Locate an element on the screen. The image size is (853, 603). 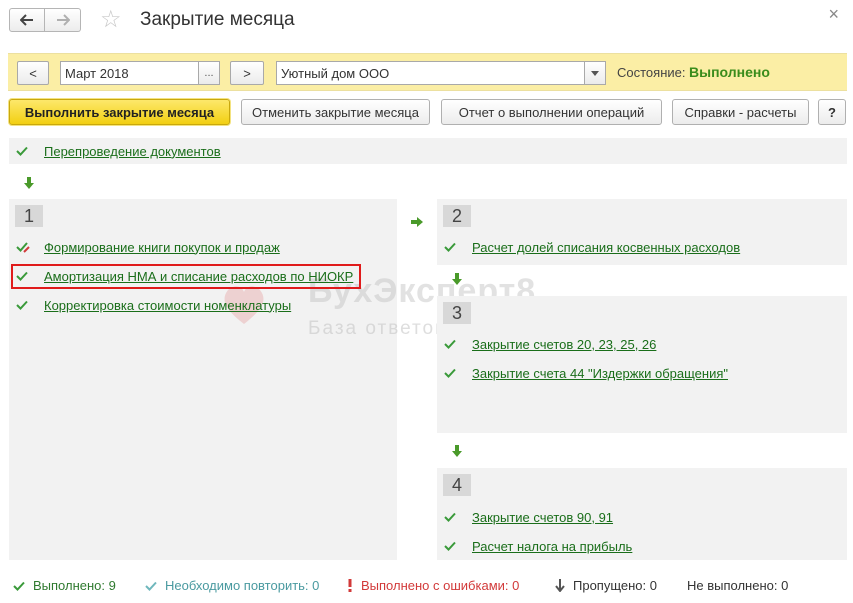
step-link-cost-adjustment: Корректировка стоимости номенклатуры is located at coordinates (167, 305).